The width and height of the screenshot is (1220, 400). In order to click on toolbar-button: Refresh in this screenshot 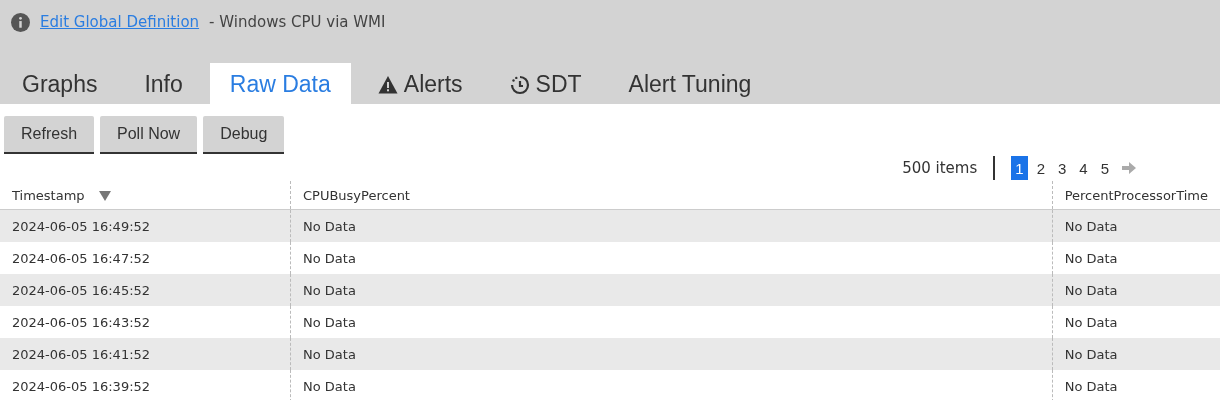, I will do `click(49, 135)`.